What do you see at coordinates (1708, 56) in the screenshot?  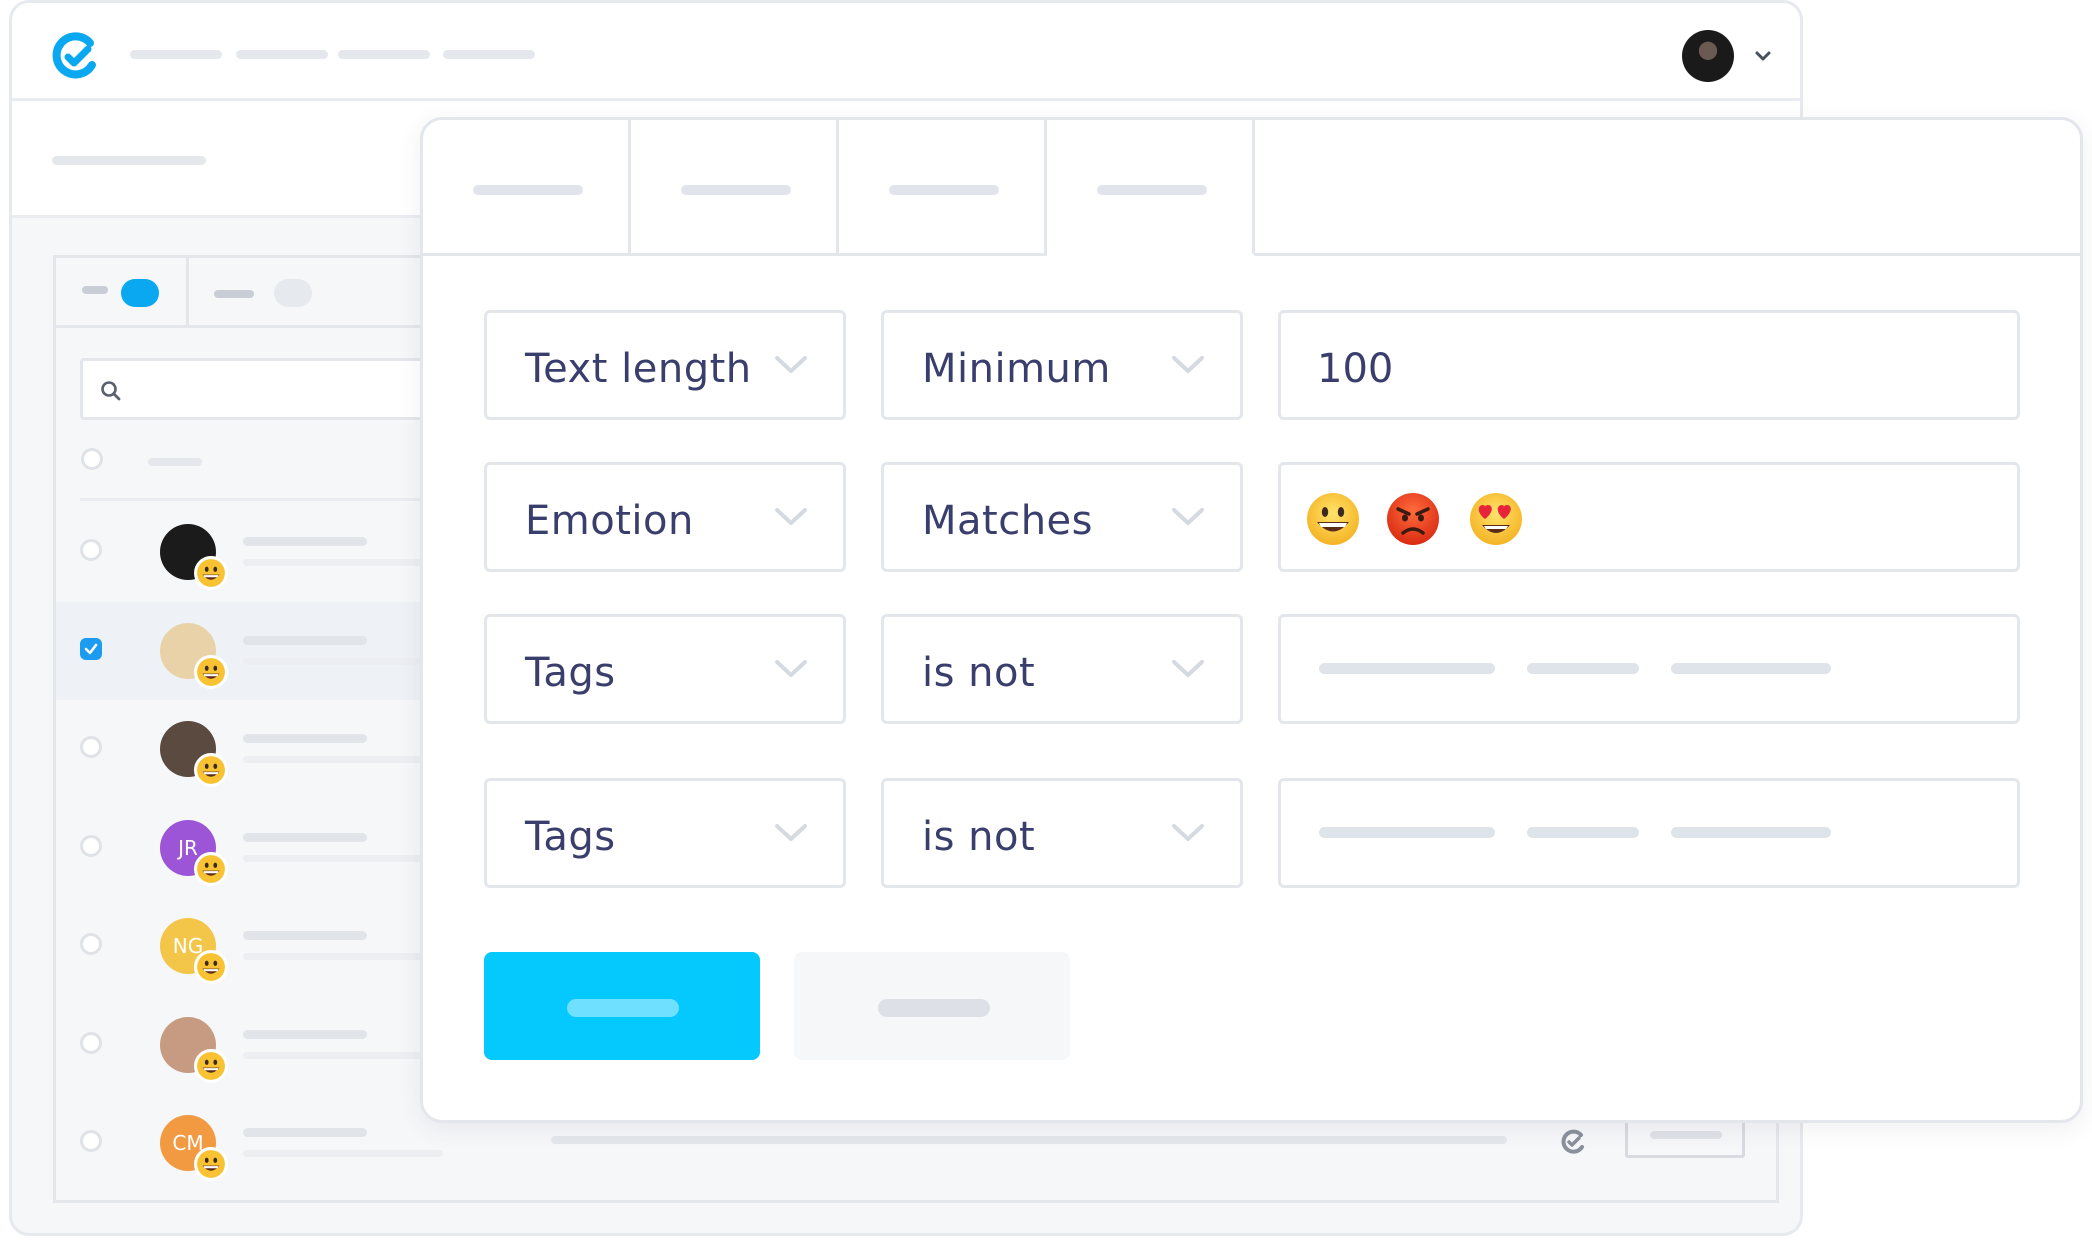 I see `user-avatar` at bounding box center [1708, 56].